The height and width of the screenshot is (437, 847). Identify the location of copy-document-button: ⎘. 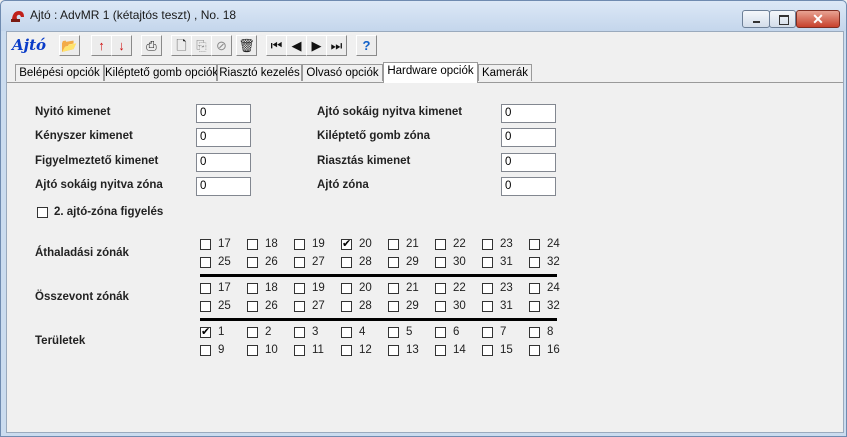
(201, 45).